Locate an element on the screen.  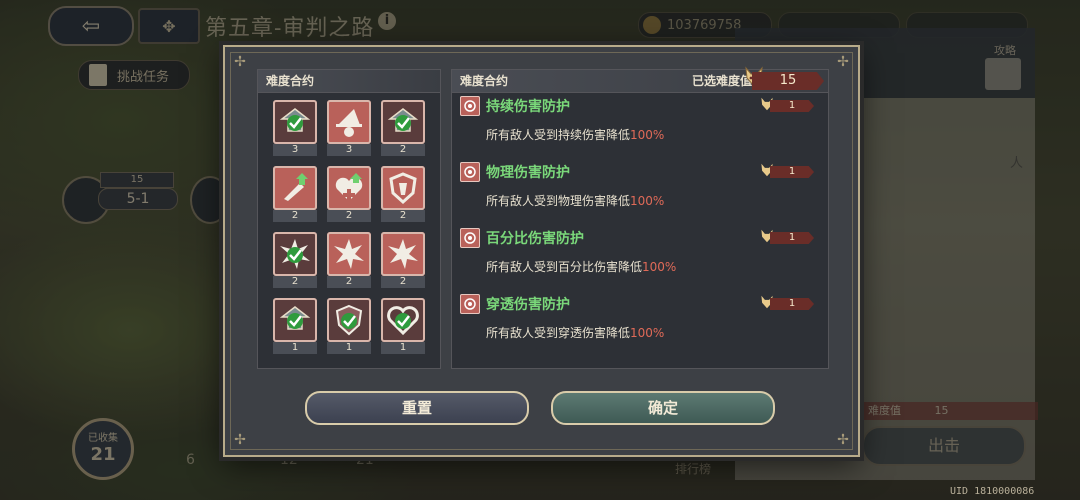
uid-label: UID 1810000086 is located at coordinates (992, 491).